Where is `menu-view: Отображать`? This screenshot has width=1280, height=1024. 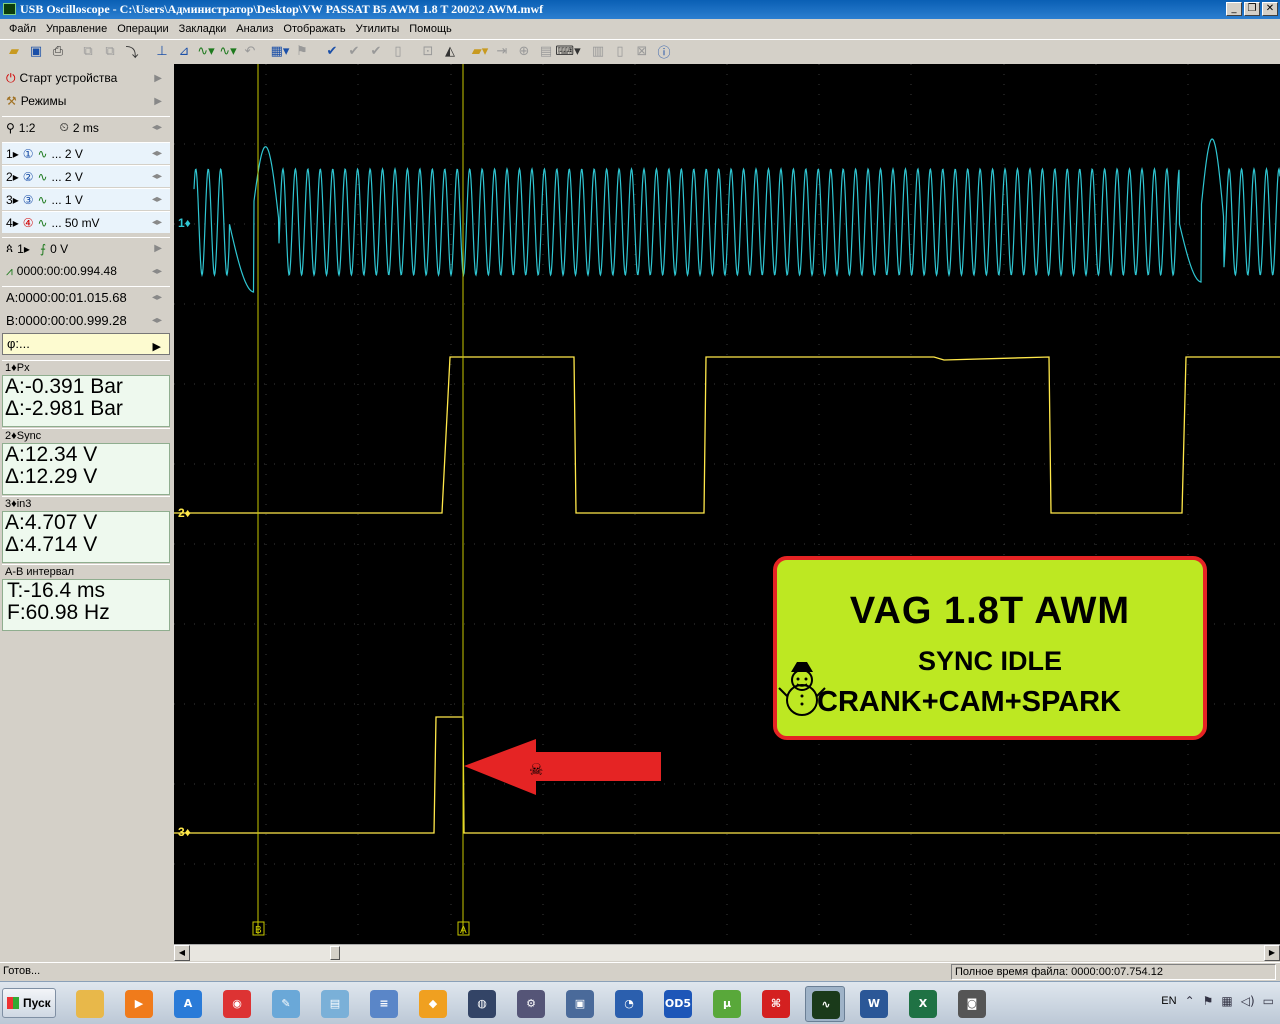
menu-view: Отображать is located at coordinates (314, 29).